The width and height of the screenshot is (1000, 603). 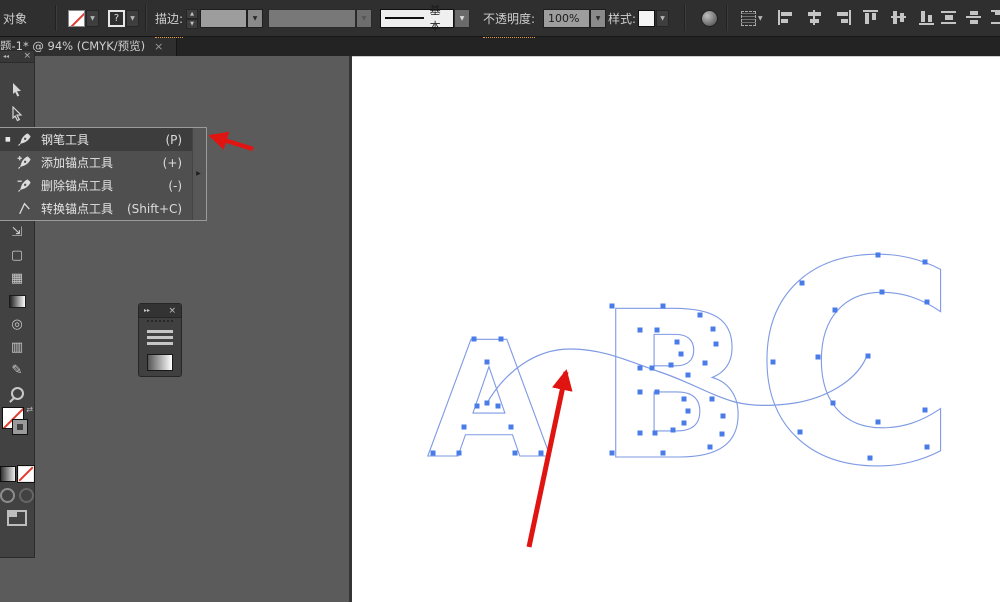 What do you see at coordinates (974, 17) in the screenshot?
I see `distribute-middle-button` at bounding box center [974, 17].